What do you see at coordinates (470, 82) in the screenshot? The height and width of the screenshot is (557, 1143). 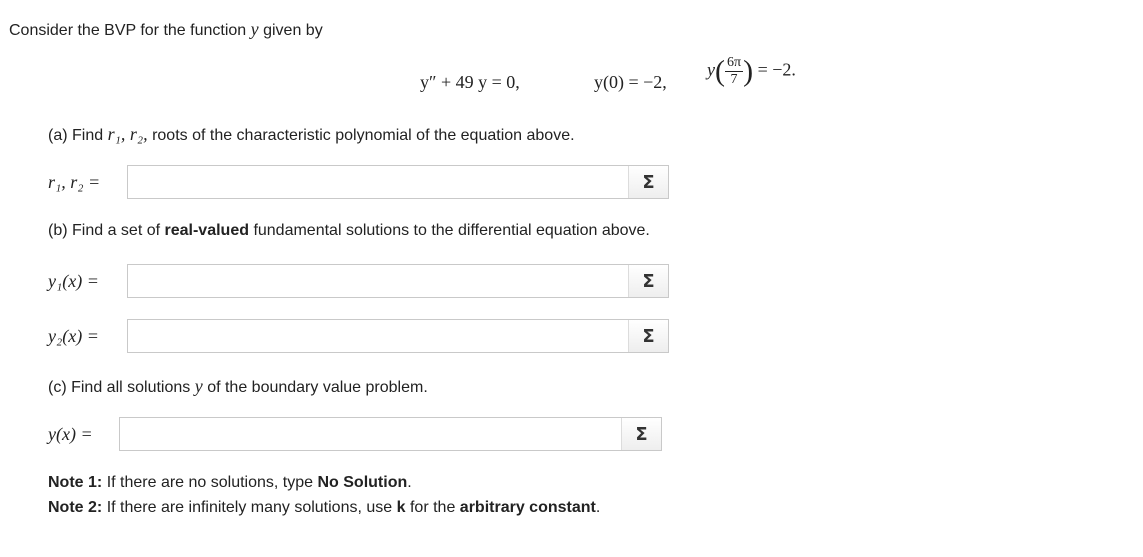 I see `ode-equation: y″ + 49 y = 0,` at bounding box center [470, 82].